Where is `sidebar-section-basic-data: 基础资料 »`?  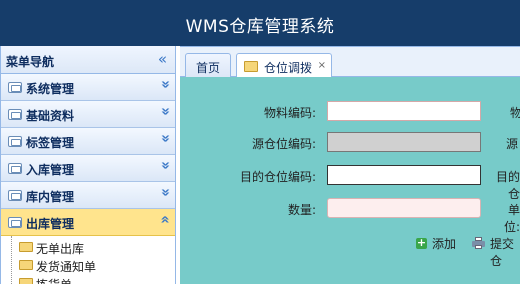
sidebar-section-basic-data: 基础资料 » is located at coordinates (88, 114).